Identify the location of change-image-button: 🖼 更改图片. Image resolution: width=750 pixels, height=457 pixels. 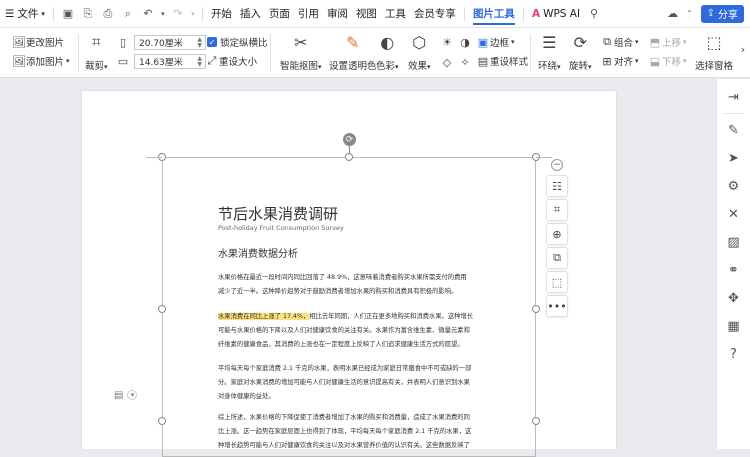
(38, 42).